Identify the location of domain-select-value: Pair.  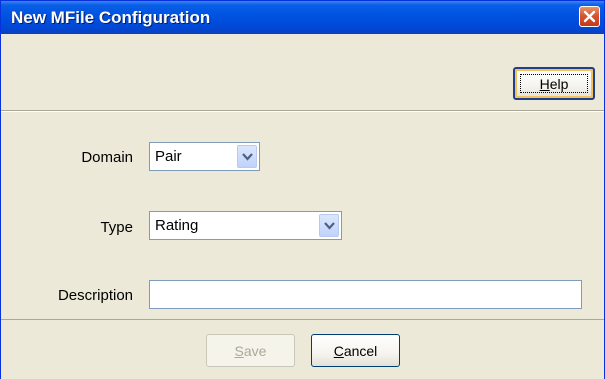
(168, 156).